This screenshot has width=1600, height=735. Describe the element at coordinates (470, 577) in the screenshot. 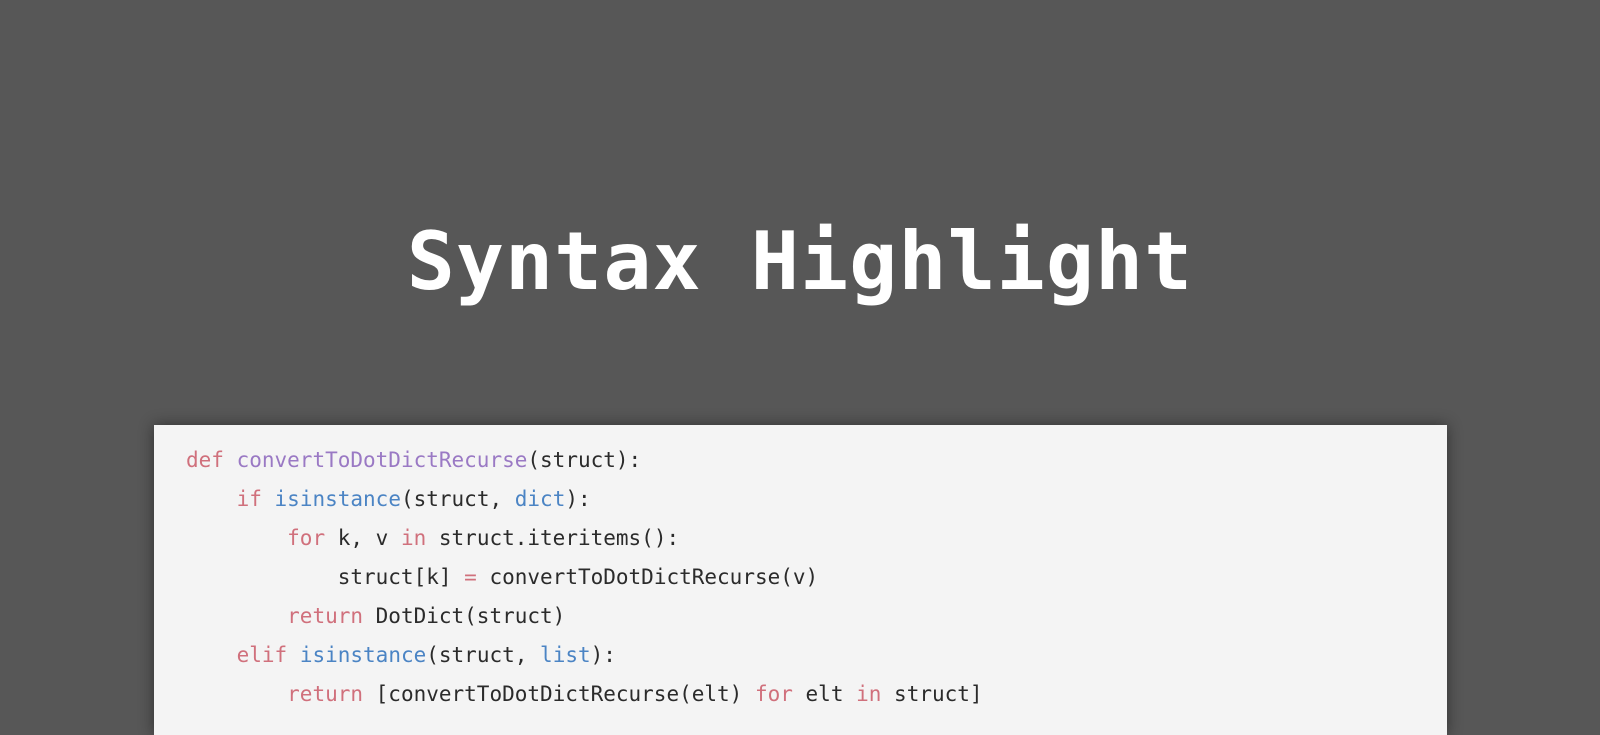

I see `code-operator: =` at that location.